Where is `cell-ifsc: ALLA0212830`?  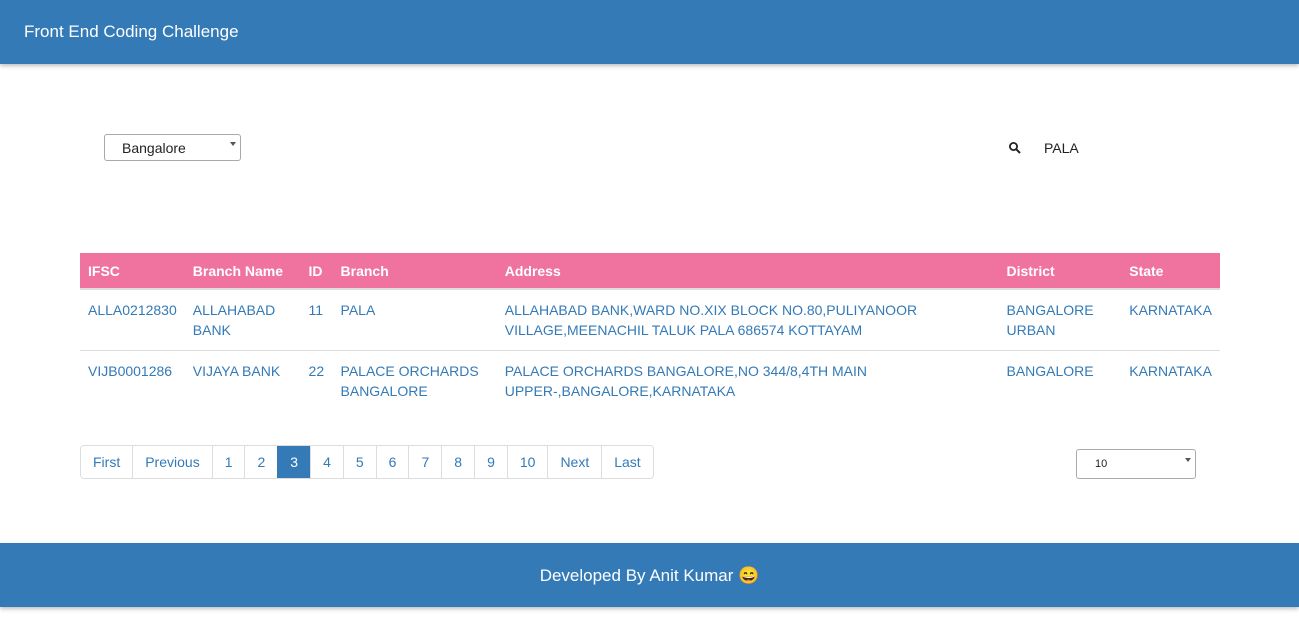
cell-ifsc: ALLA0212830 is located at coordinates (132, 320).